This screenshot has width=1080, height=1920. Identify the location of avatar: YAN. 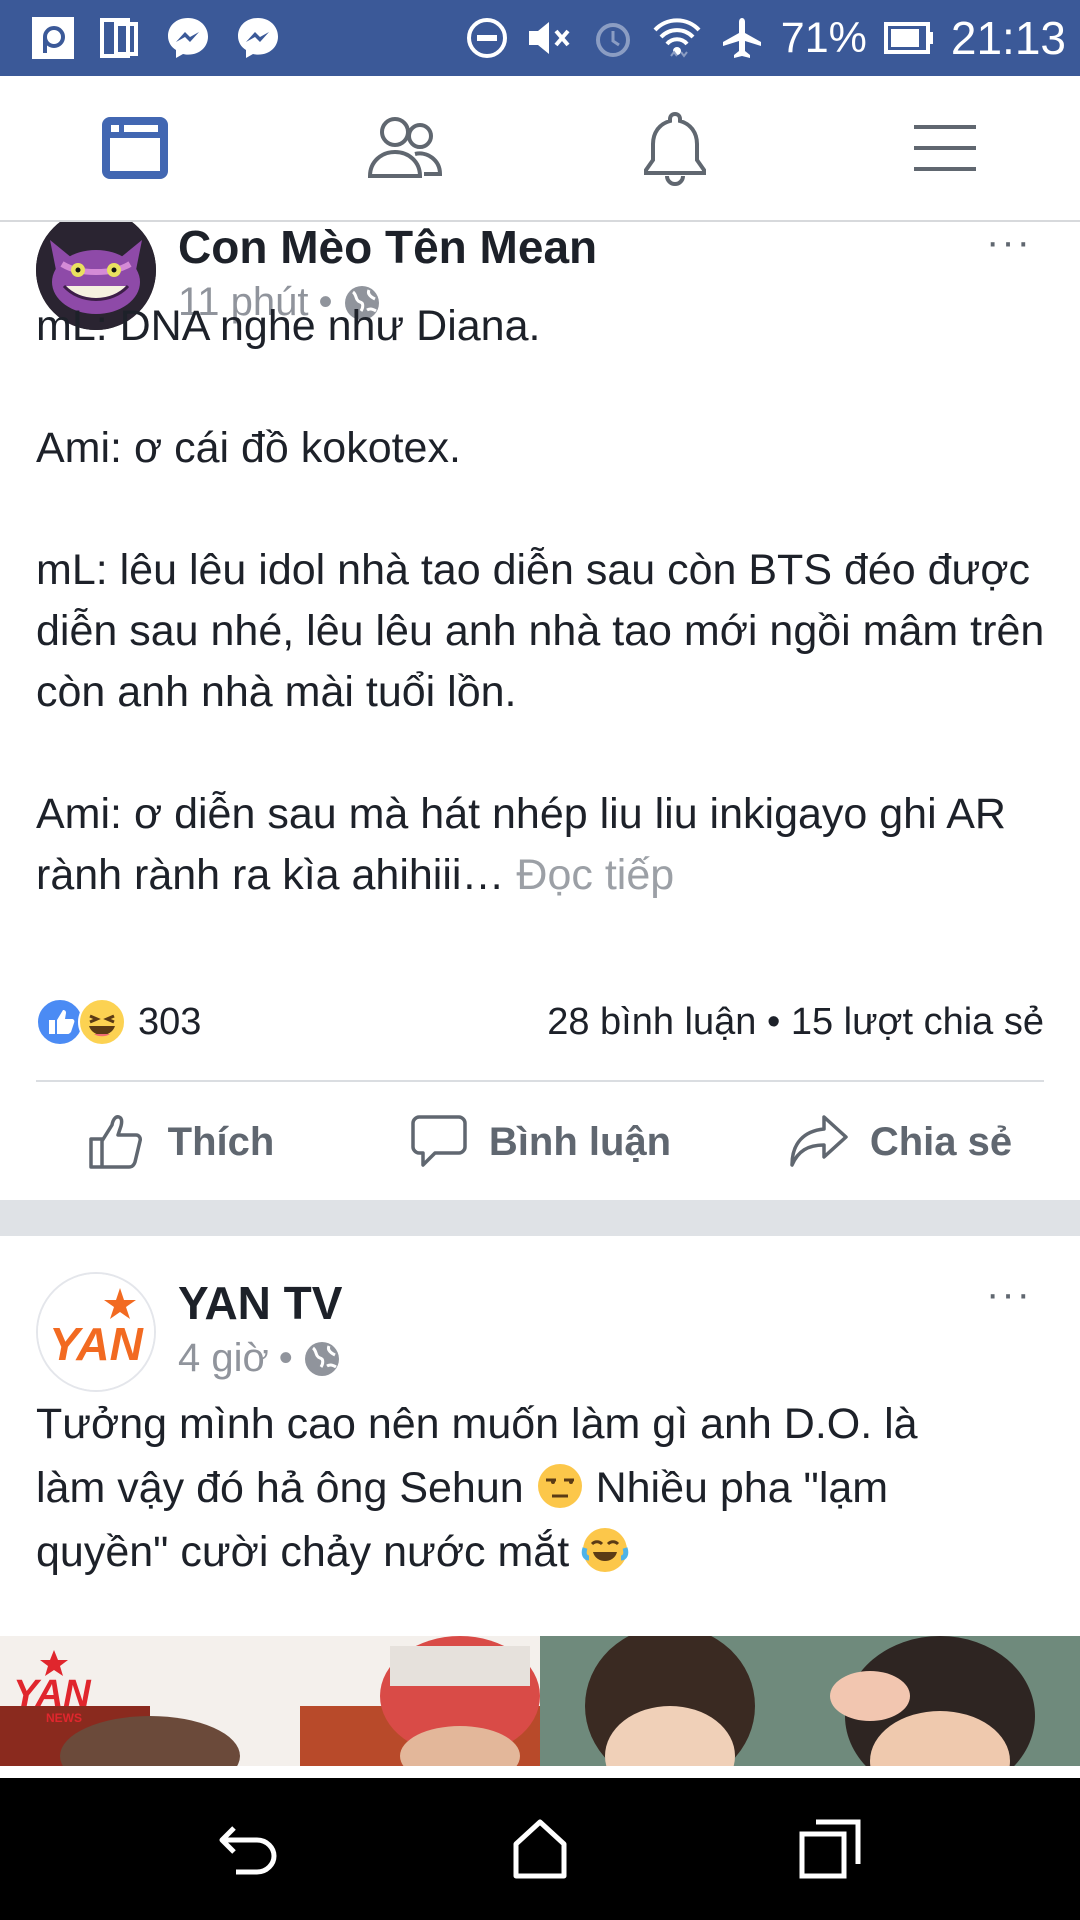
(96, 1332).